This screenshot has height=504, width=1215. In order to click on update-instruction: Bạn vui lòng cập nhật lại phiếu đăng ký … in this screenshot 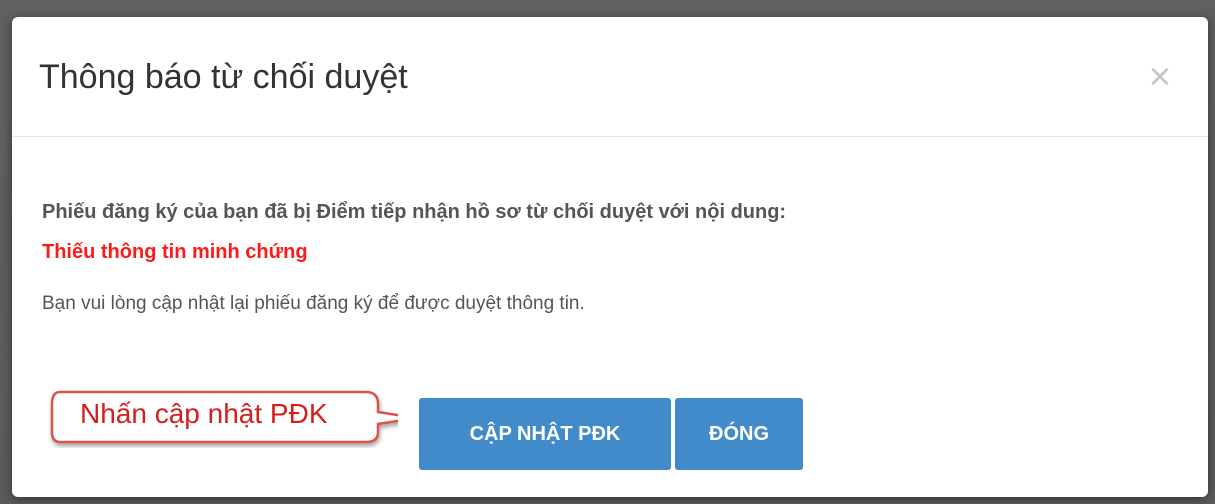, I will do `click(313, 303)`.